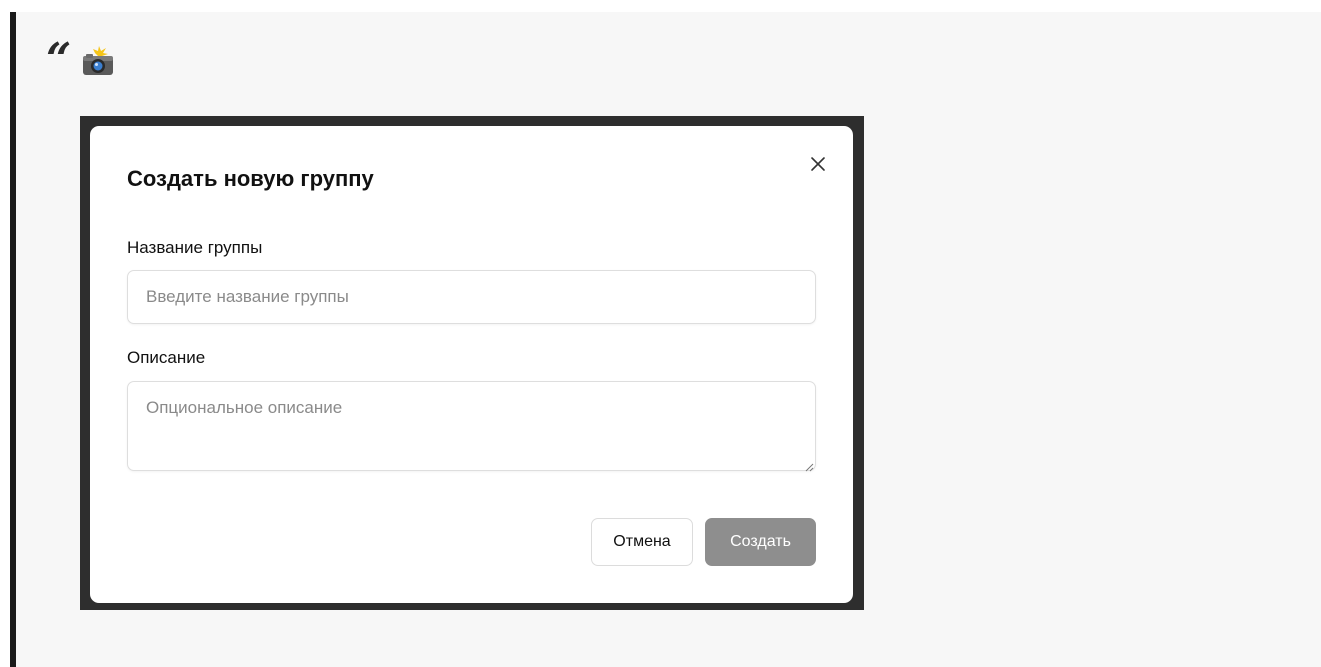 The image size is (1321, 667). What do you see at coordinates (760, 542) in the screenshot?
I see `create-button: Создать` at bounding box center [760, 542].